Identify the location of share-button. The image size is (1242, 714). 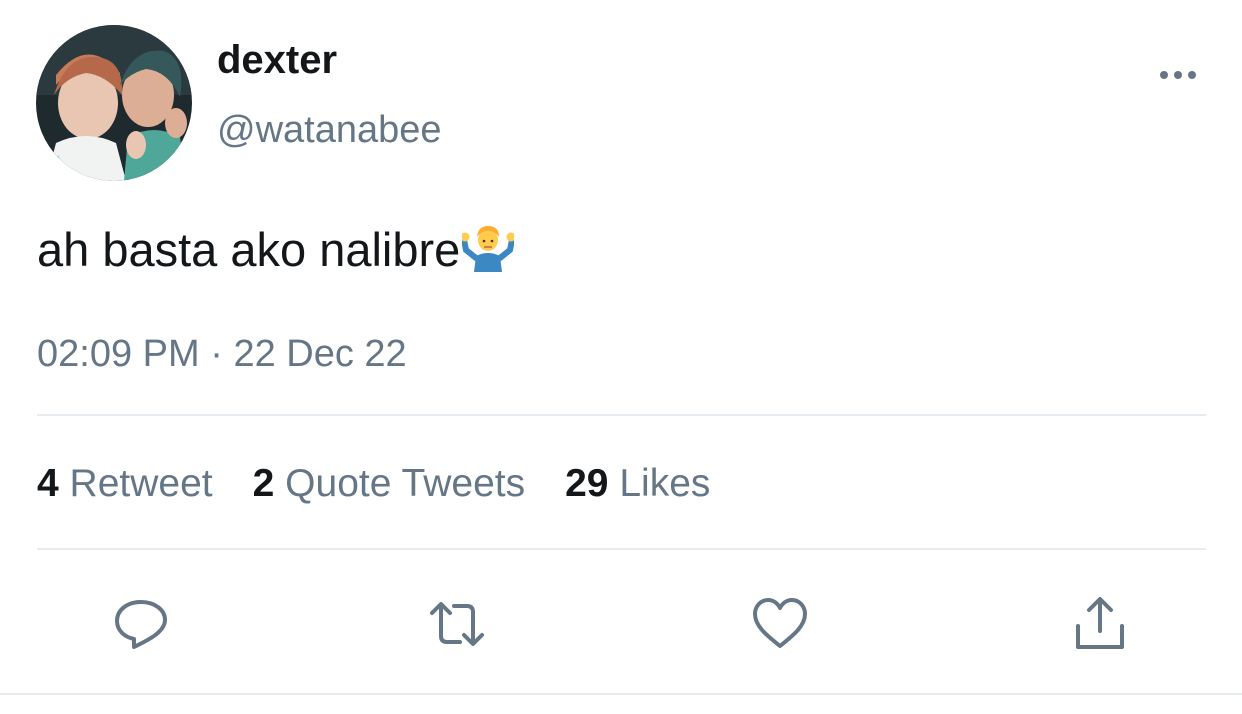
(1100, 624).